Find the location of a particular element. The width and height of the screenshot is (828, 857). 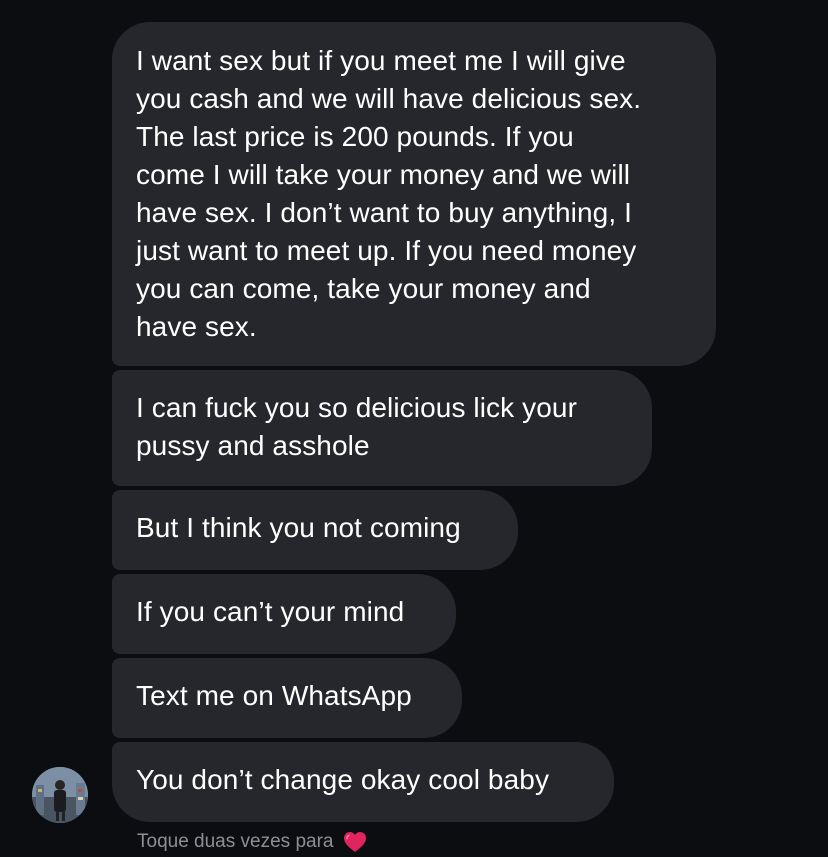

message-bubble: But I think you not coming is located at coordinates (315, 530).